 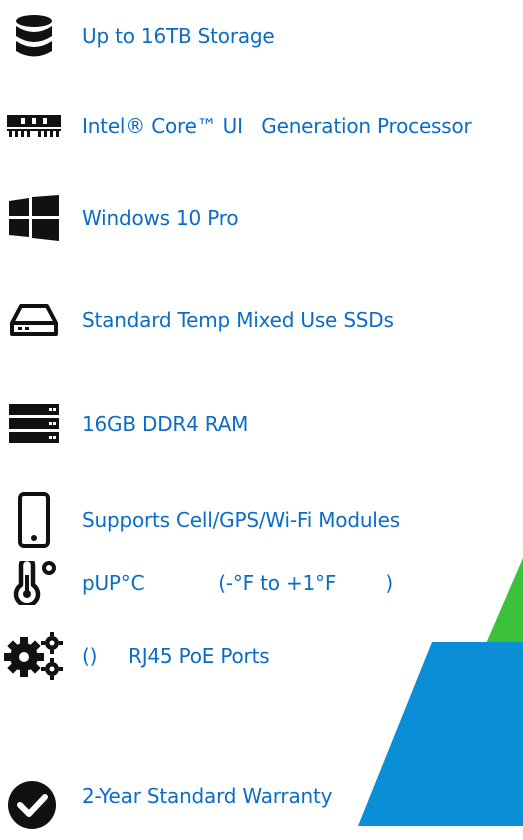 What do you see at coordinates (207, 796) in the screenshot?
I see `feature-label: 2-Year Standard Warranty` at bounding box center [207, 796].